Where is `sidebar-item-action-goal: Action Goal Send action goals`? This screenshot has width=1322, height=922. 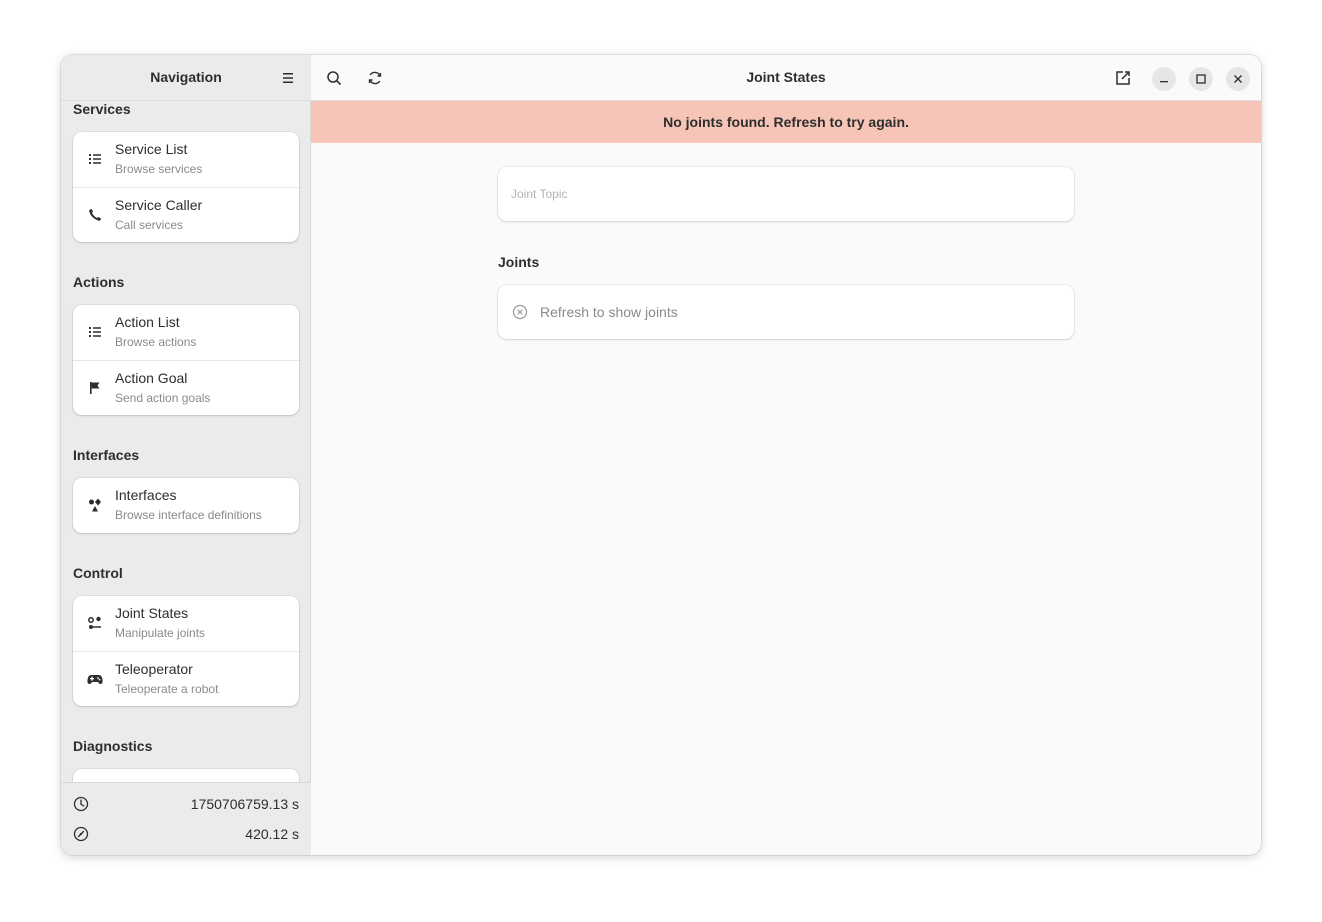
sidebar-item-action-goal: Action Goal Send action goals is located at coordinates (186, 387).